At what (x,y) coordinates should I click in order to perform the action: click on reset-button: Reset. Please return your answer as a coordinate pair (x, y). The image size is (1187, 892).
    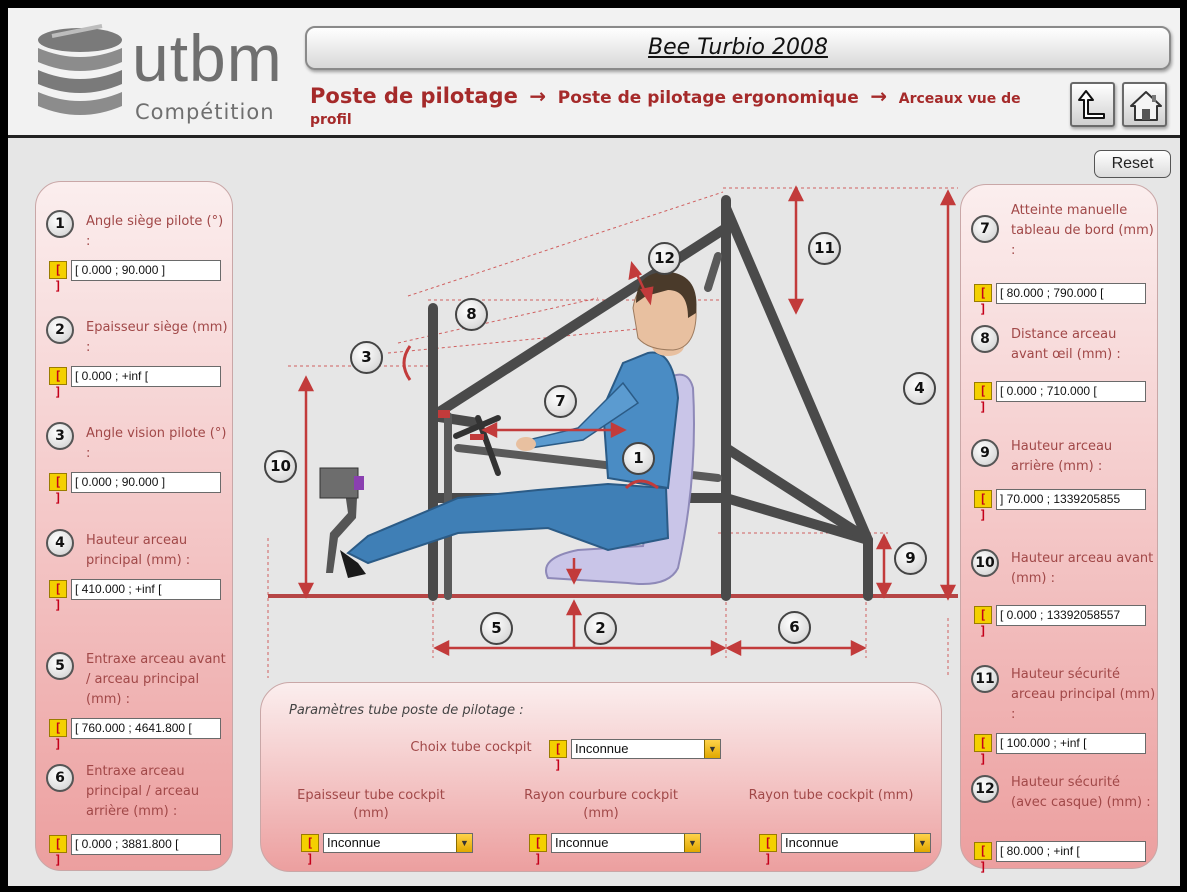
    Looking at the image, I should click on (1132, 164).